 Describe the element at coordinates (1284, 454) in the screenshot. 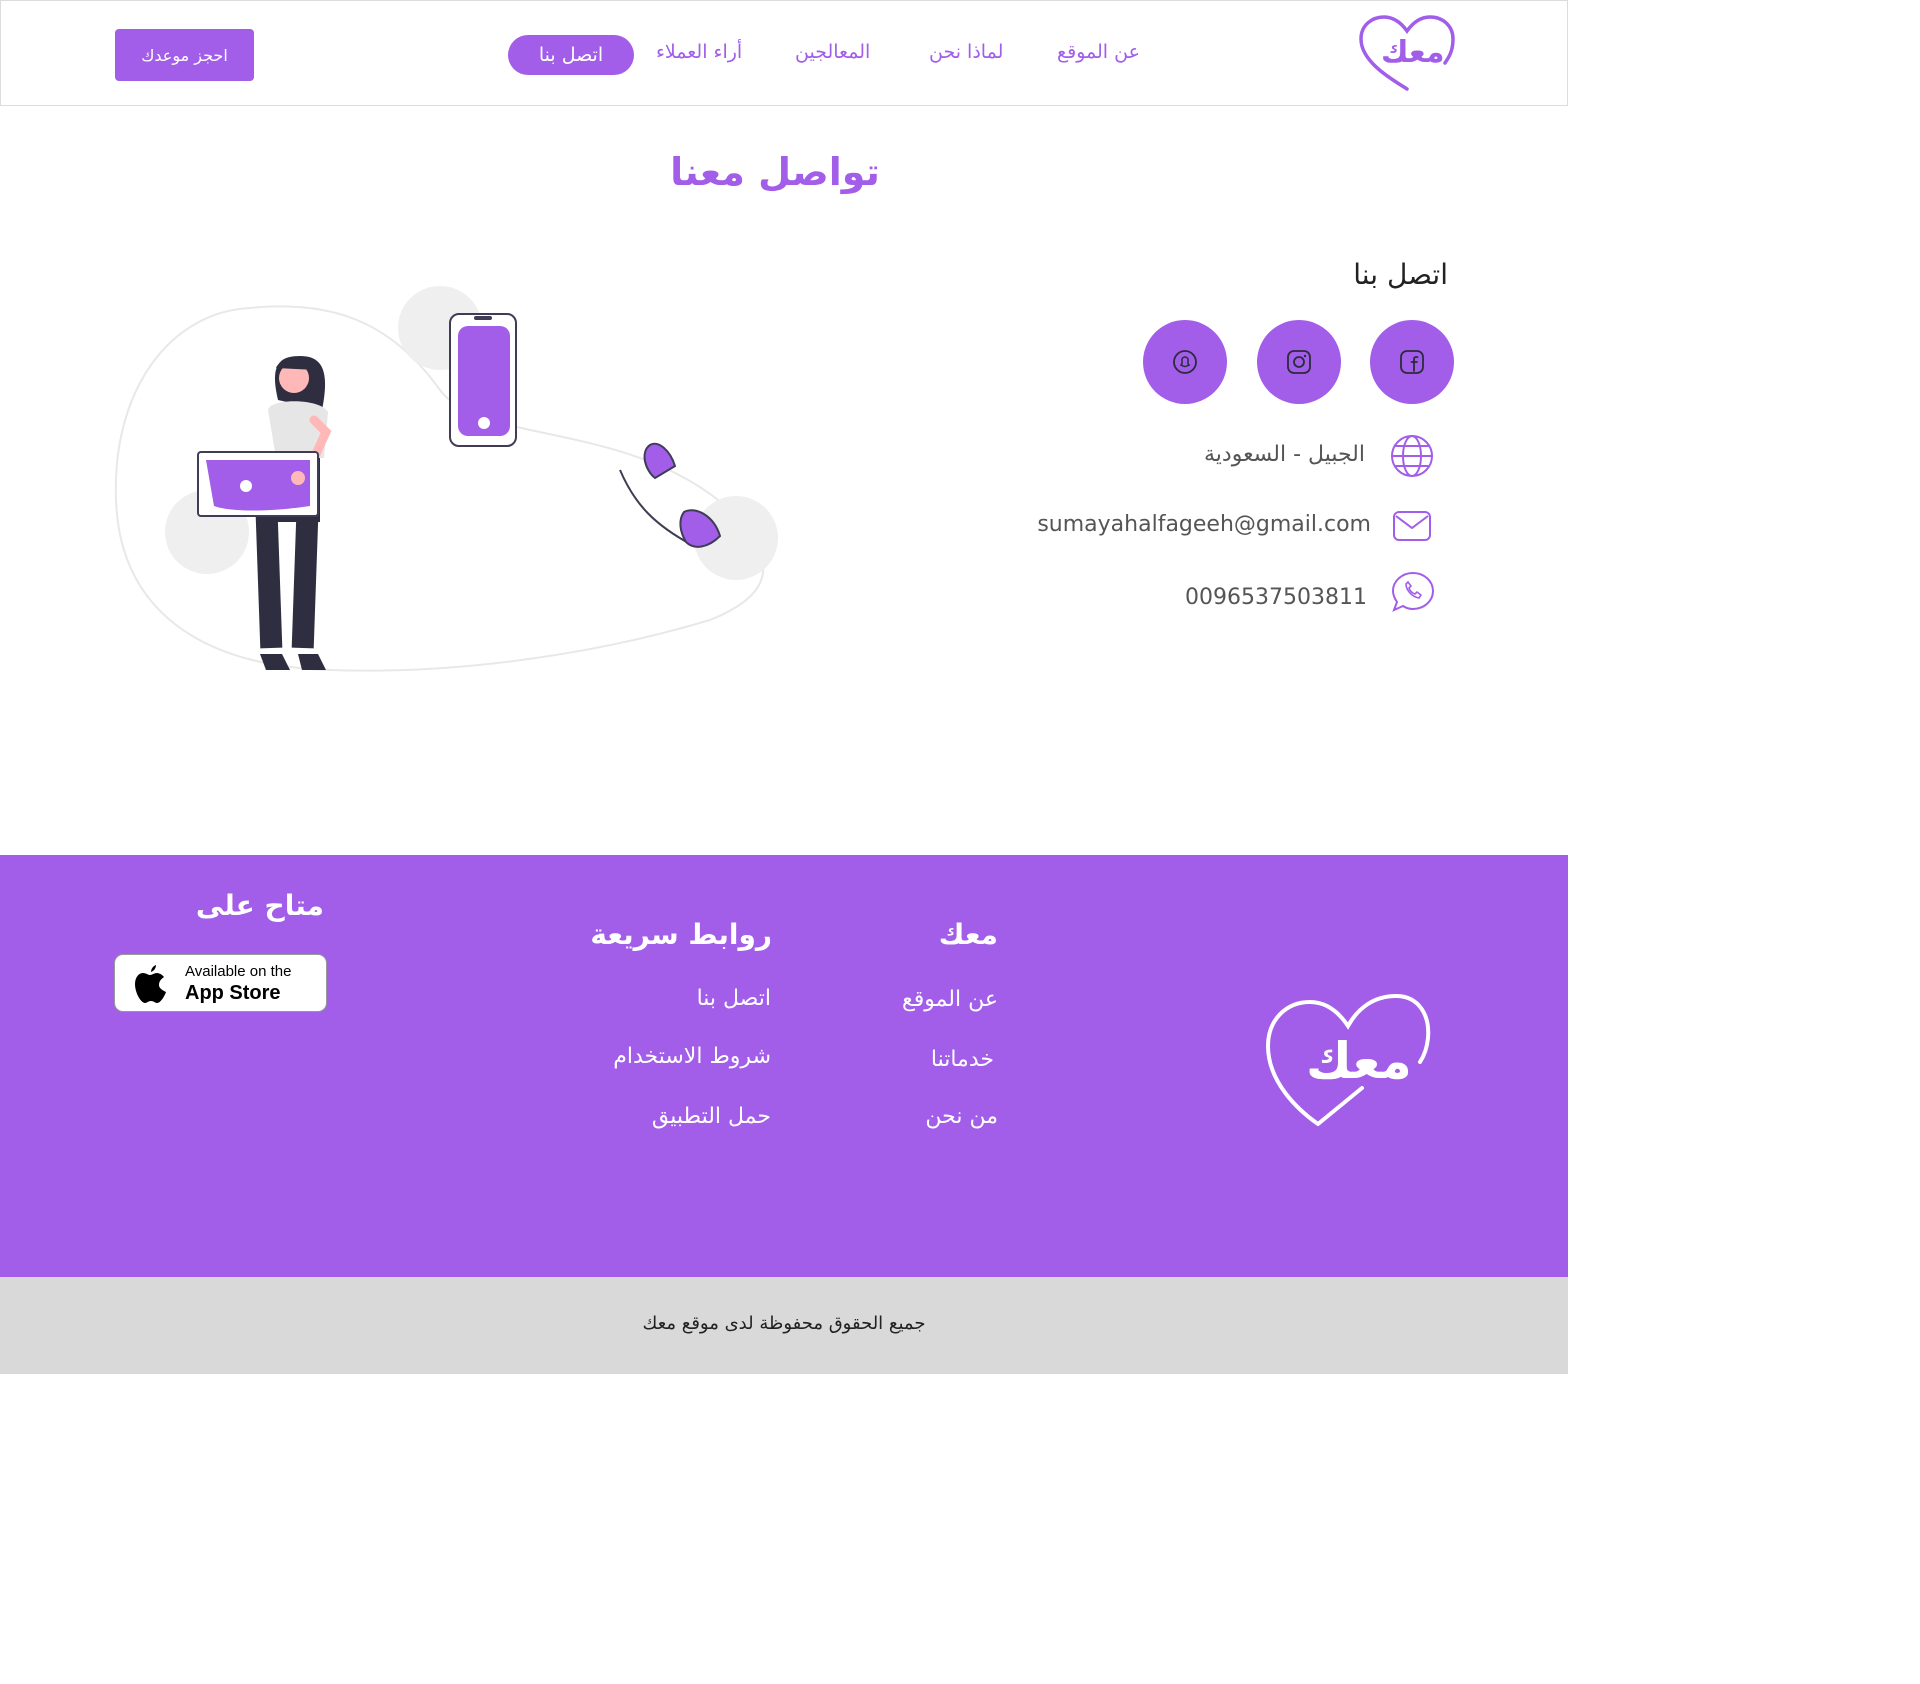

I see `location-text: الجبيل - السعودية` at that location.